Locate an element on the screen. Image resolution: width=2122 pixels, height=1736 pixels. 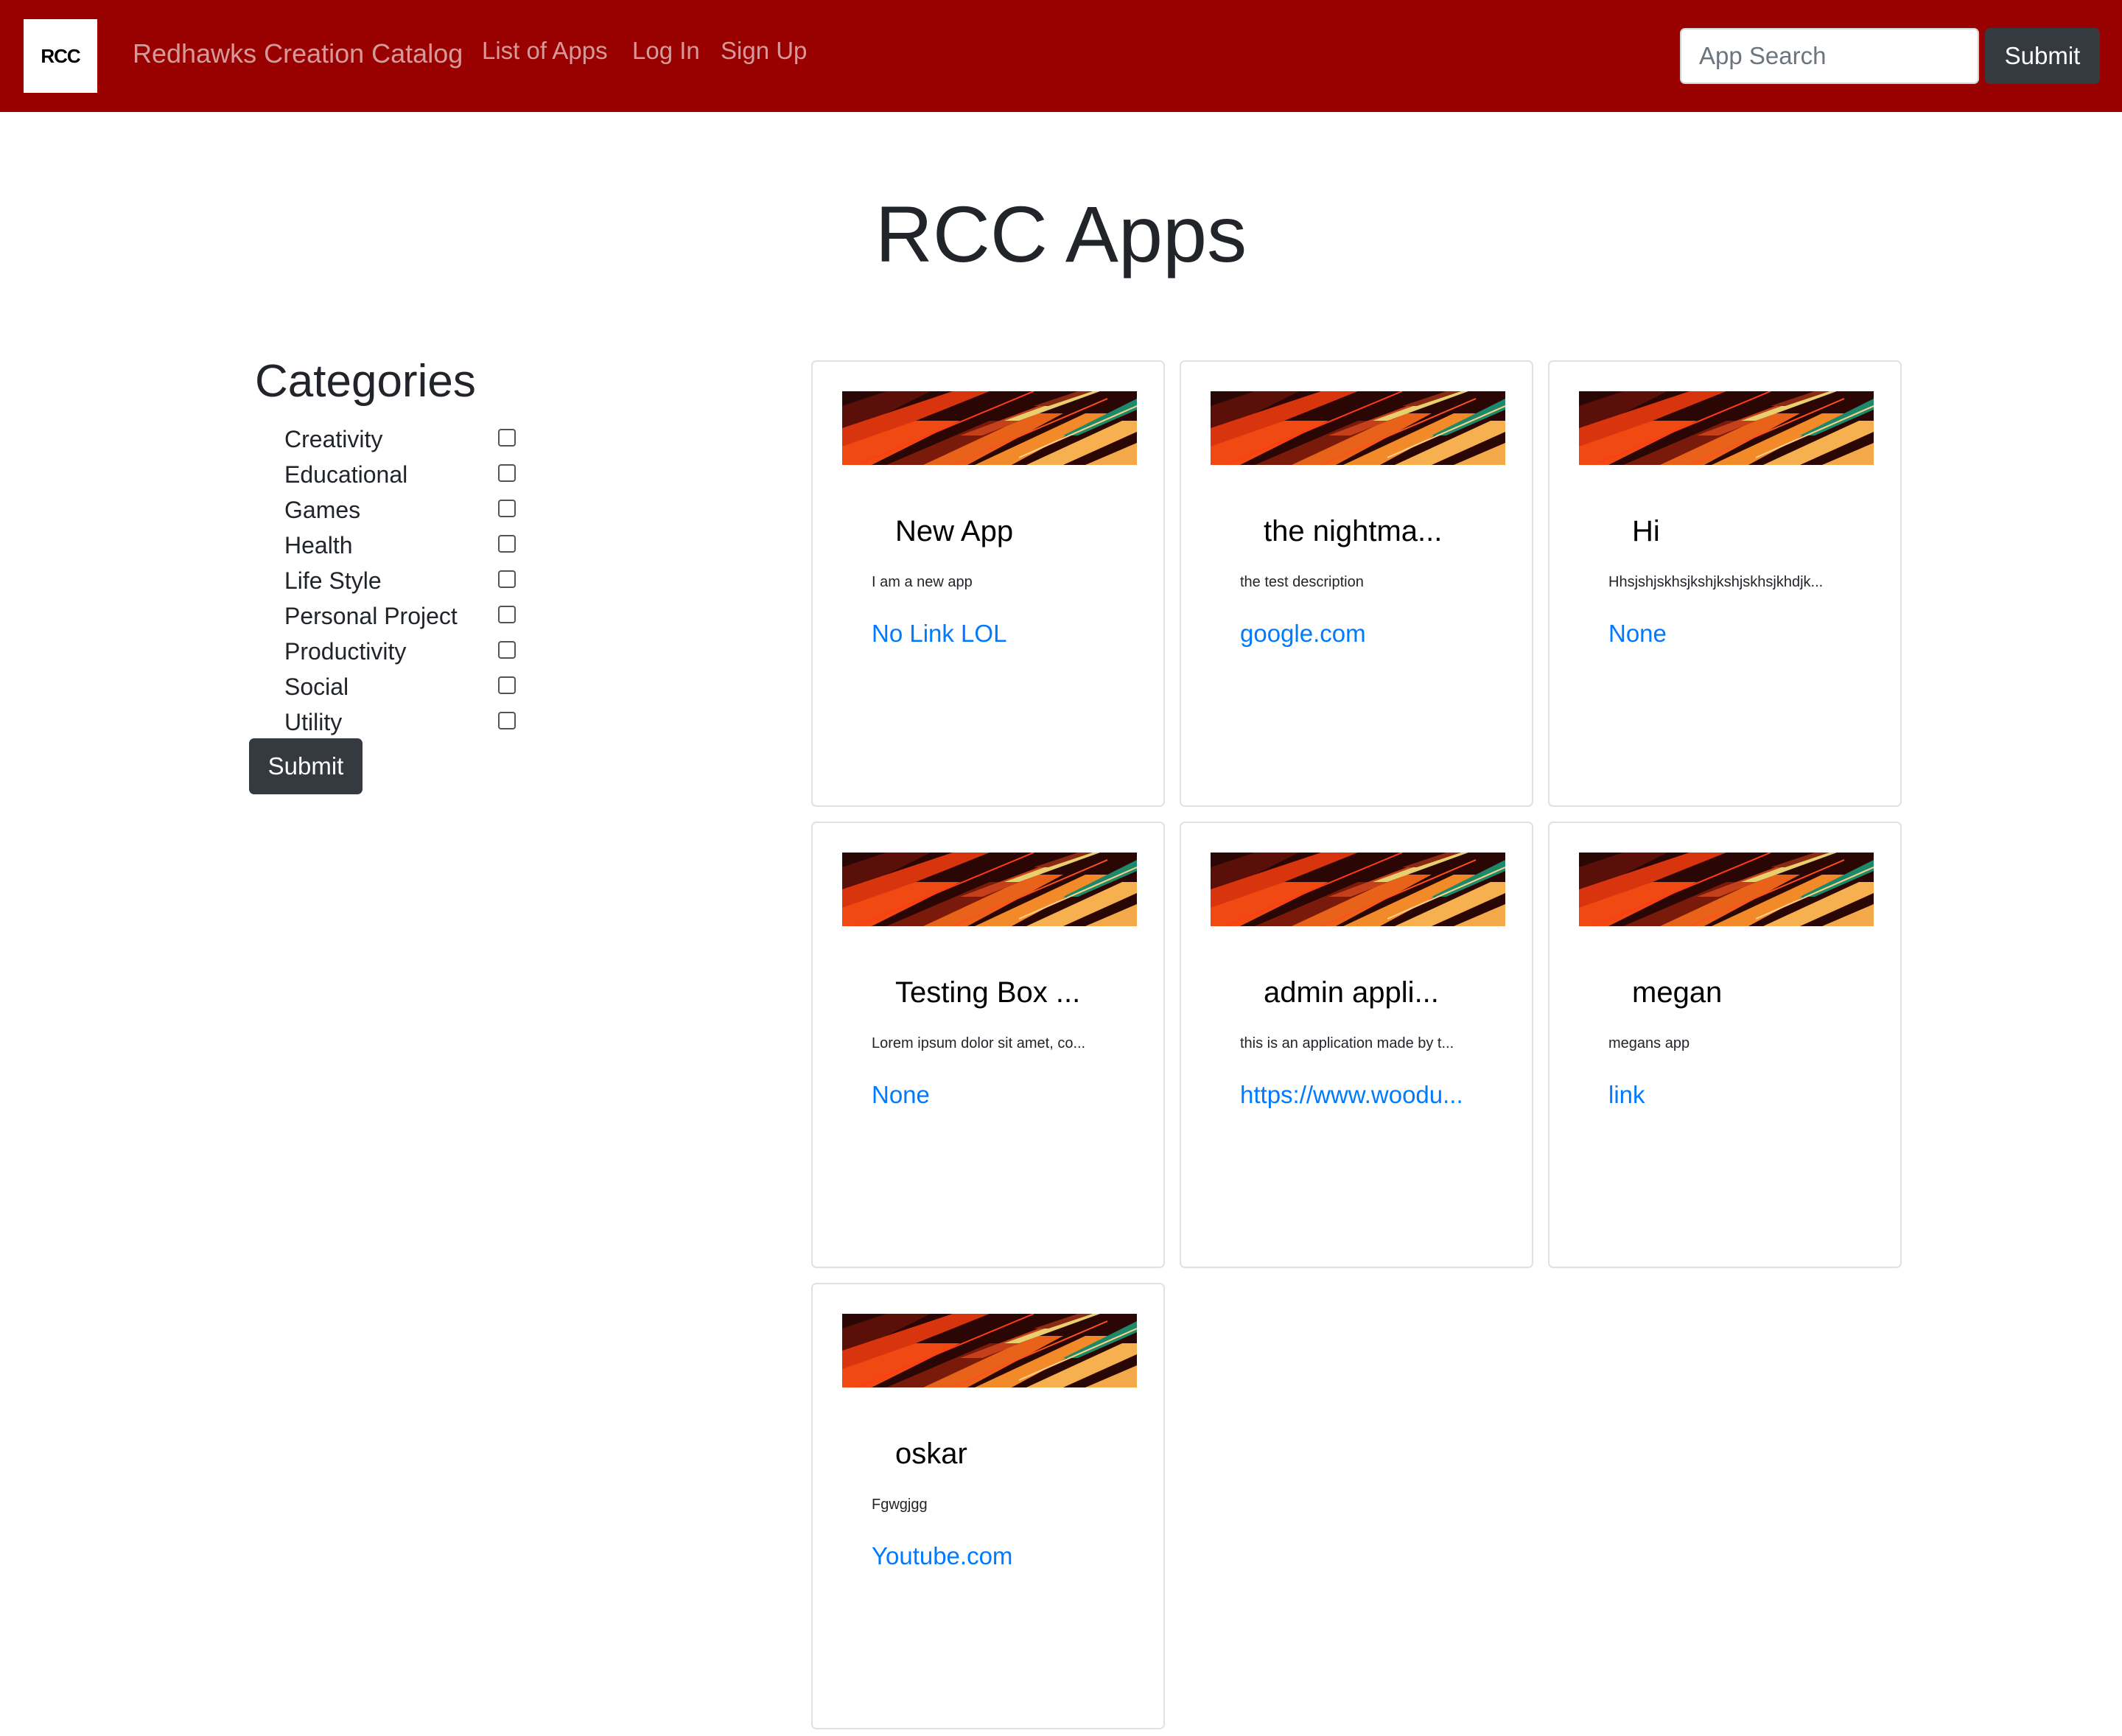
category-checkbox-games is located at coordinates (507, 508).